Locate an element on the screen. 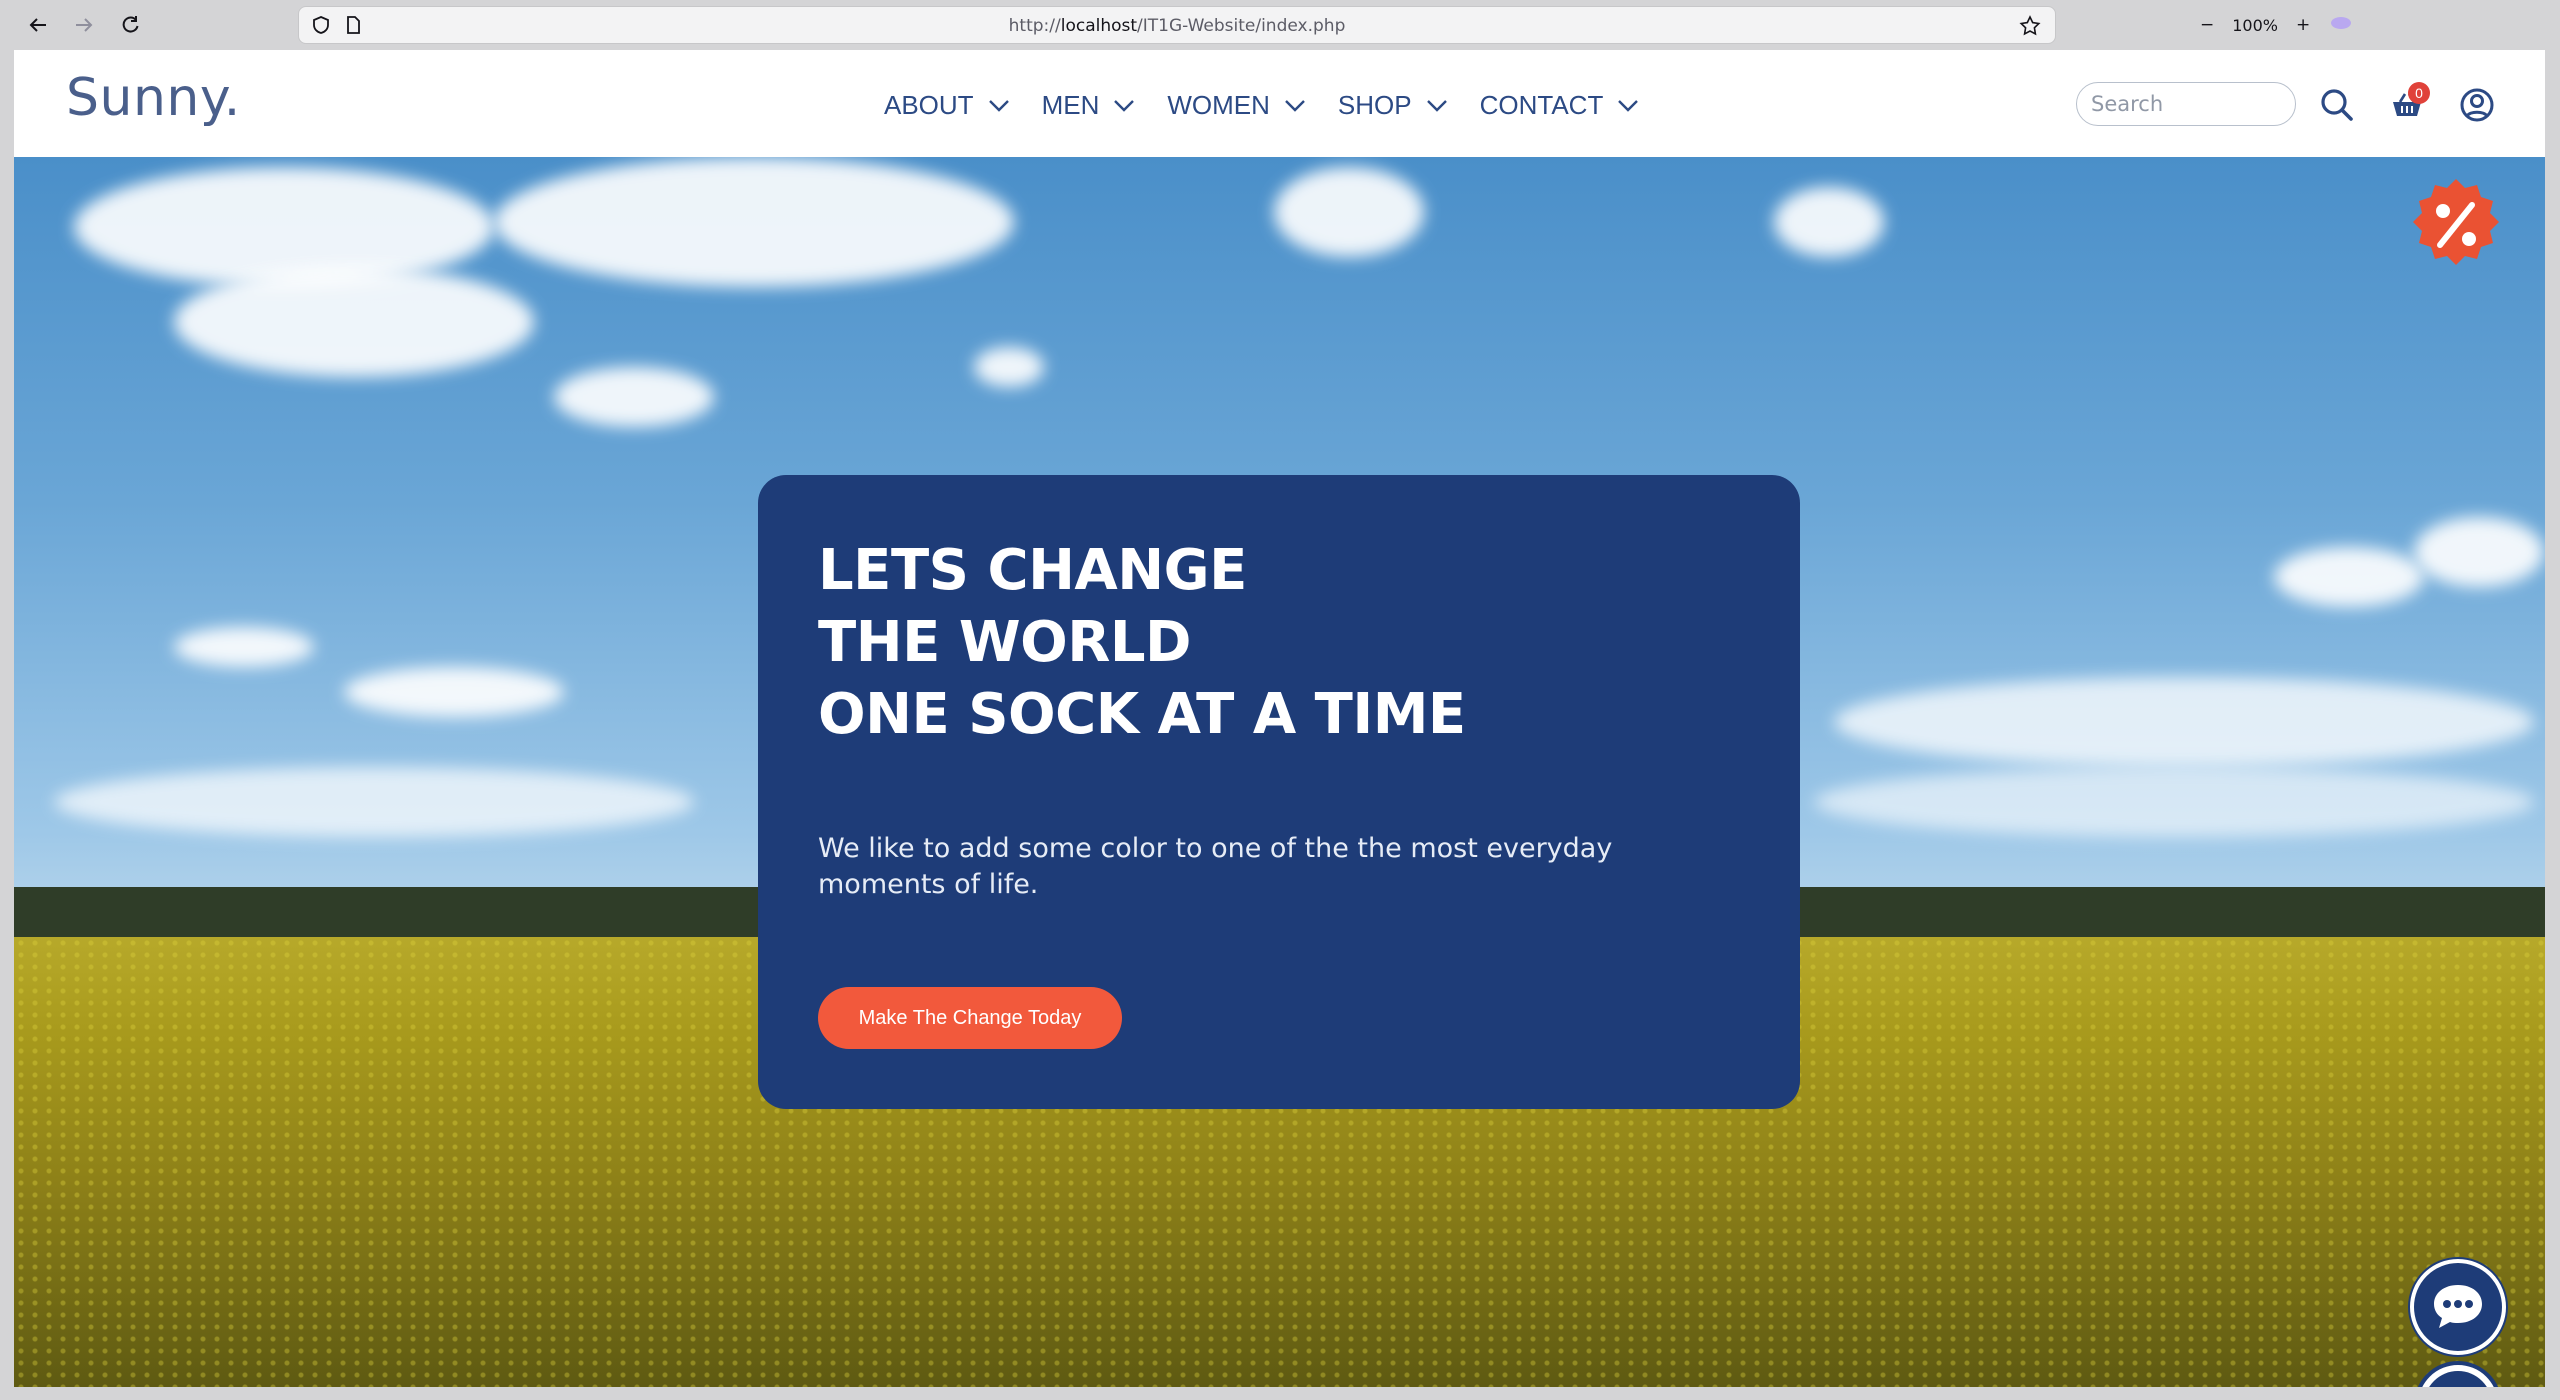  url-path: /IT1G-Website/index.php is located at coordinates (1241, 26).